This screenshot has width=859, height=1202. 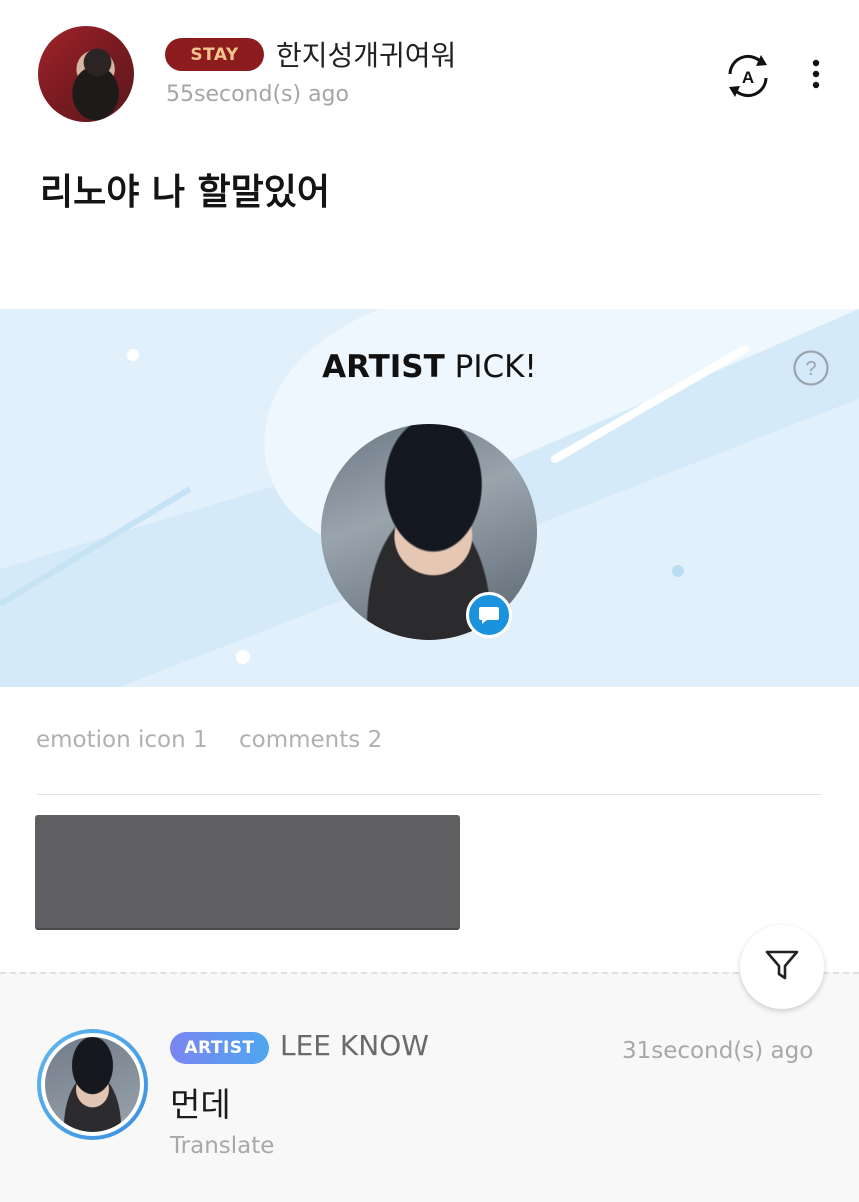 What do you see at coordinates (122, 740) in the screenshot?
I see `emotion-count: emotion icon 1` at bounding box center [122, 740].